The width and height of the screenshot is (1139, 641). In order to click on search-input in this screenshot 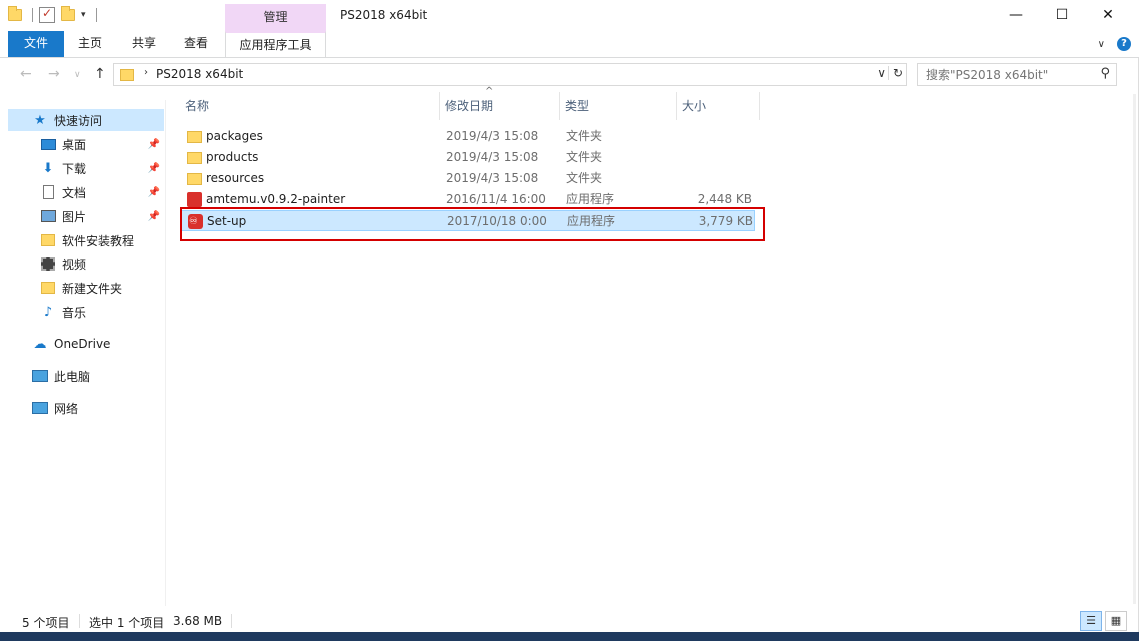, I will do `click(1005, 74)`.